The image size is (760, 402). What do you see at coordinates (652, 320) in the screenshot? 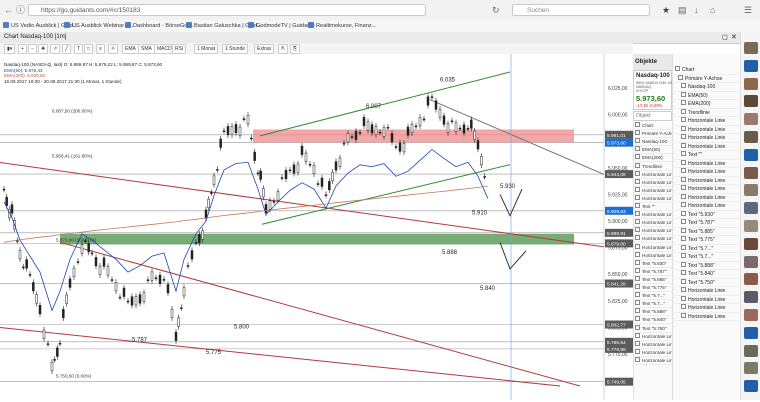
I see `object-item: Text "5.840"` at bounding box center [652, 320].